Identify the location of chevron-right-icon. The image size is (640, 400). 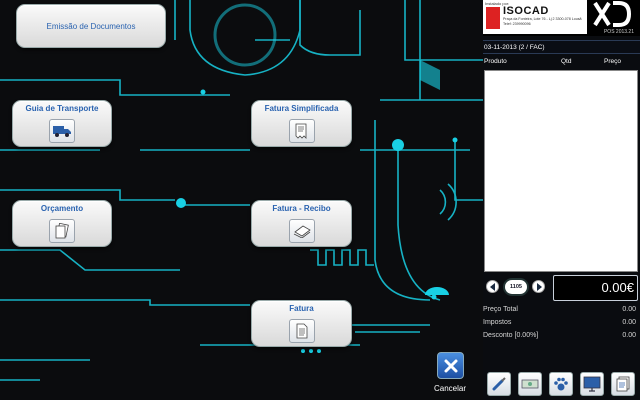
(539, 286).